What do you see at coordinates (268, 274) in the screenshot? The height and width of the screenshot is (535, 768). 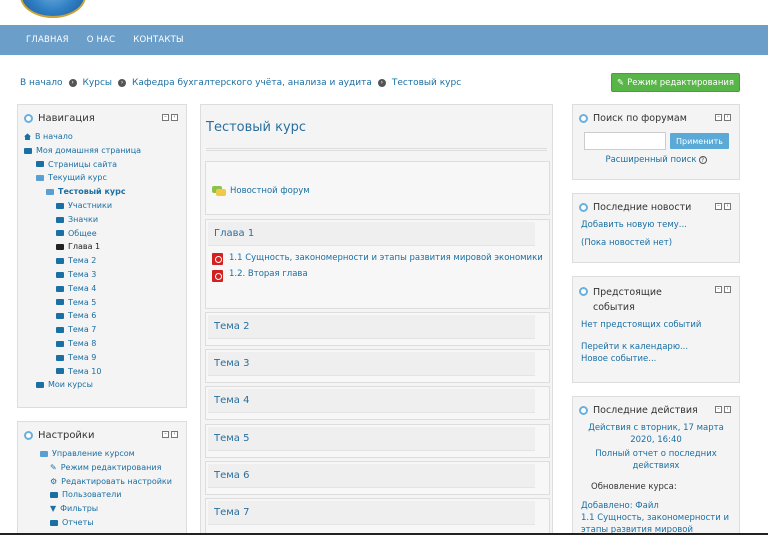 I see `file-link: 1.2. Вторая глава` at bounding box center [268, 274].